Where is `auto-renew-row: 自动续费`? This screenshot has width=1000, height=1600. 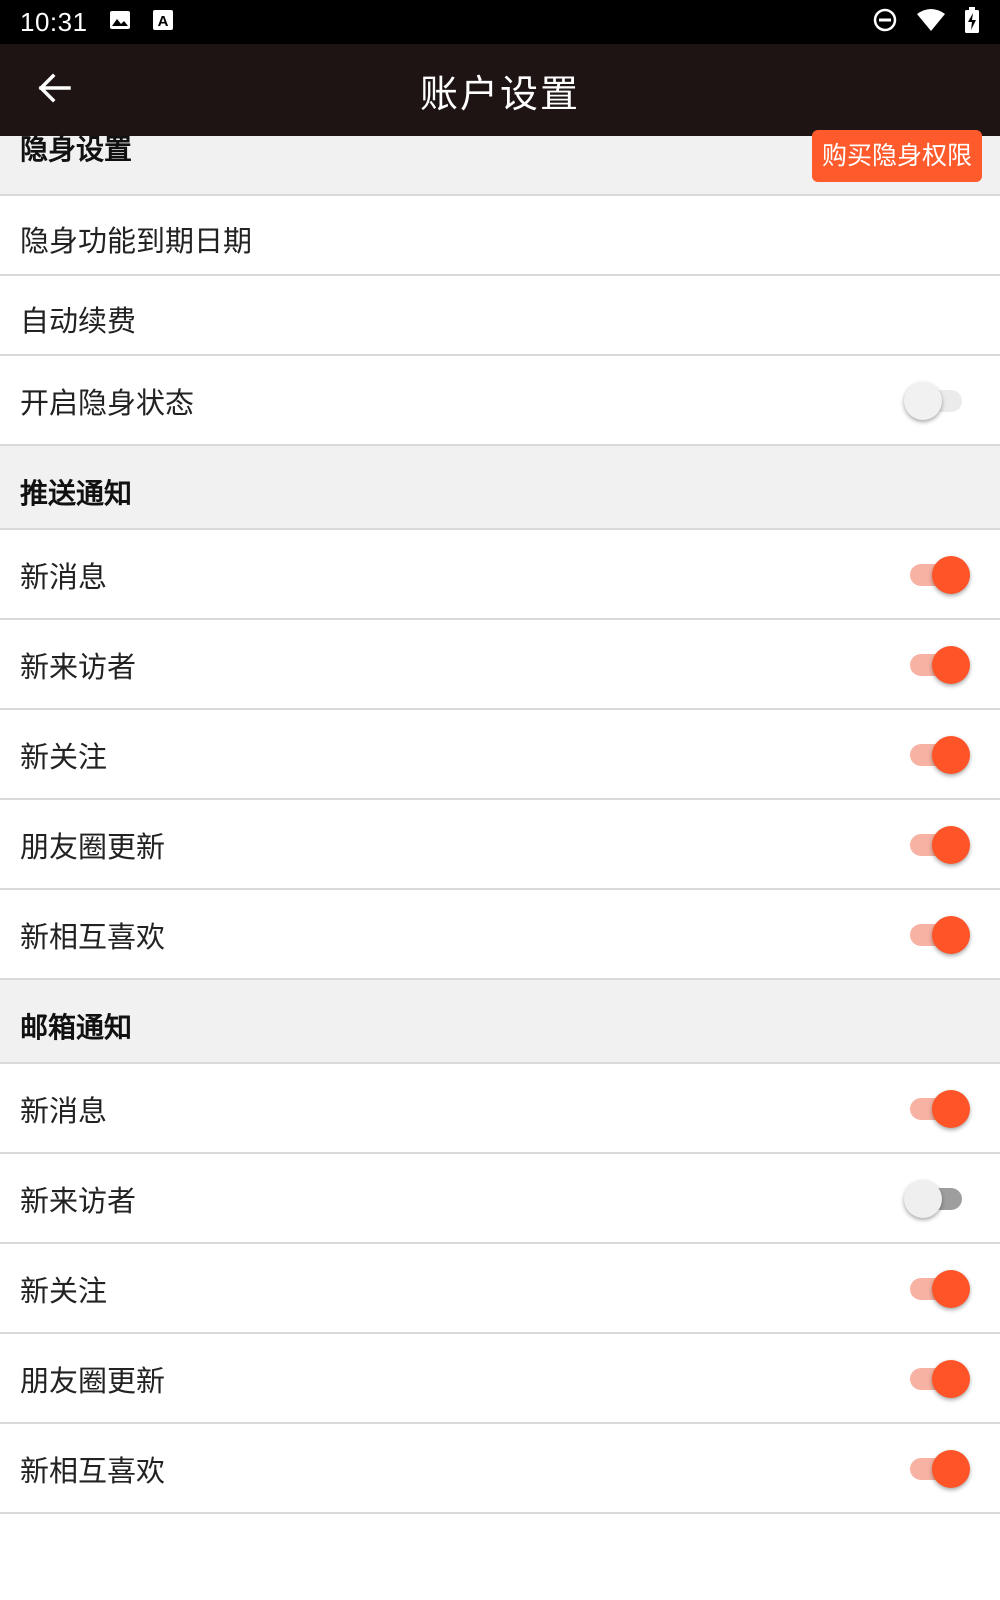 auto-renew-row: 自动续费 is located at coordinates (500, 316).